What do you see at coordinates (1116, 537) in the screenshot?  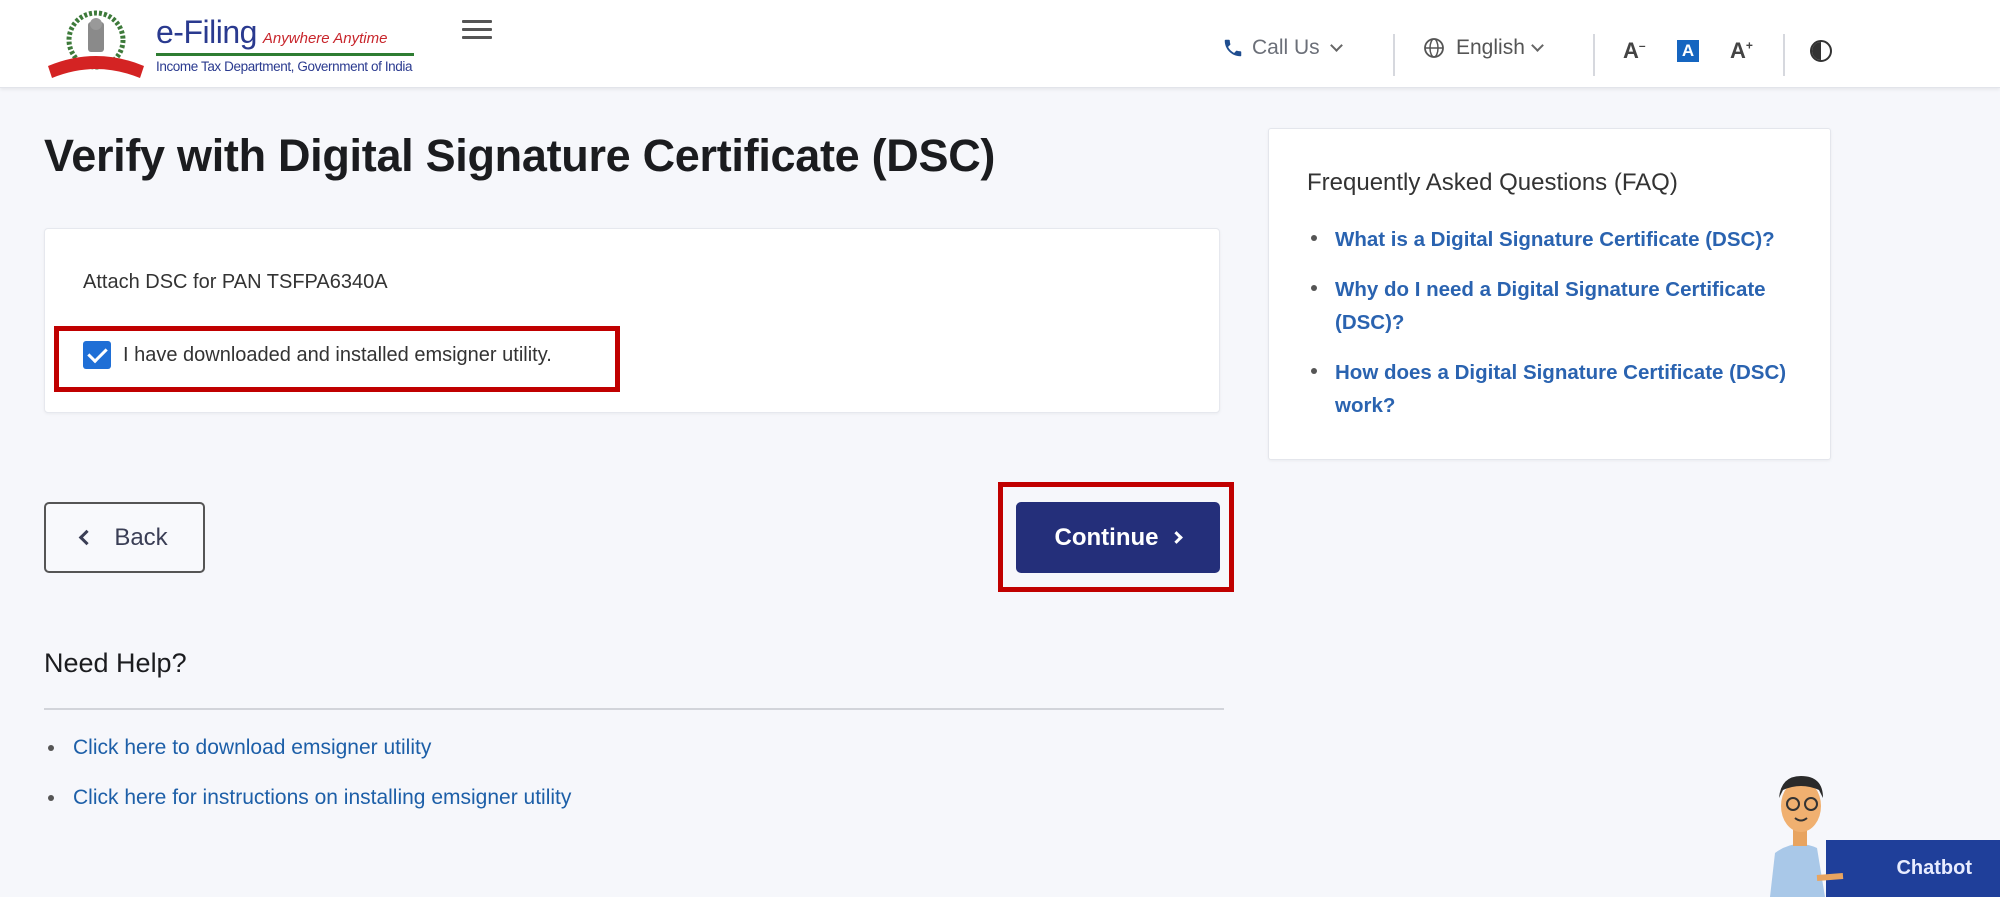 I see `continue-highlight-box` at bounding box center [1116, 537].